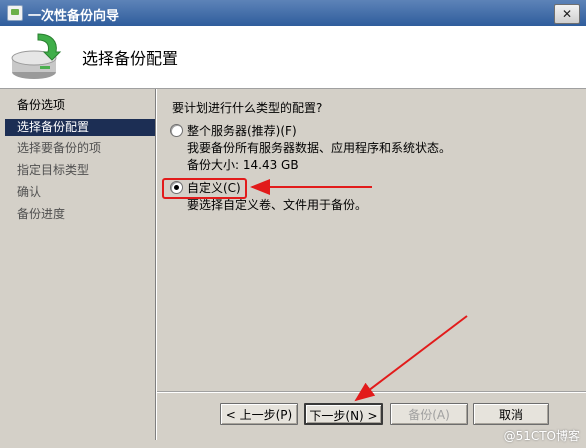 Image resolution: width=586 pixels, height=448 pixels. Describe the element at coordinates (243, 165) in the screenshot. I see `backup-size: 备份大小: 14.43 GB` at that location.